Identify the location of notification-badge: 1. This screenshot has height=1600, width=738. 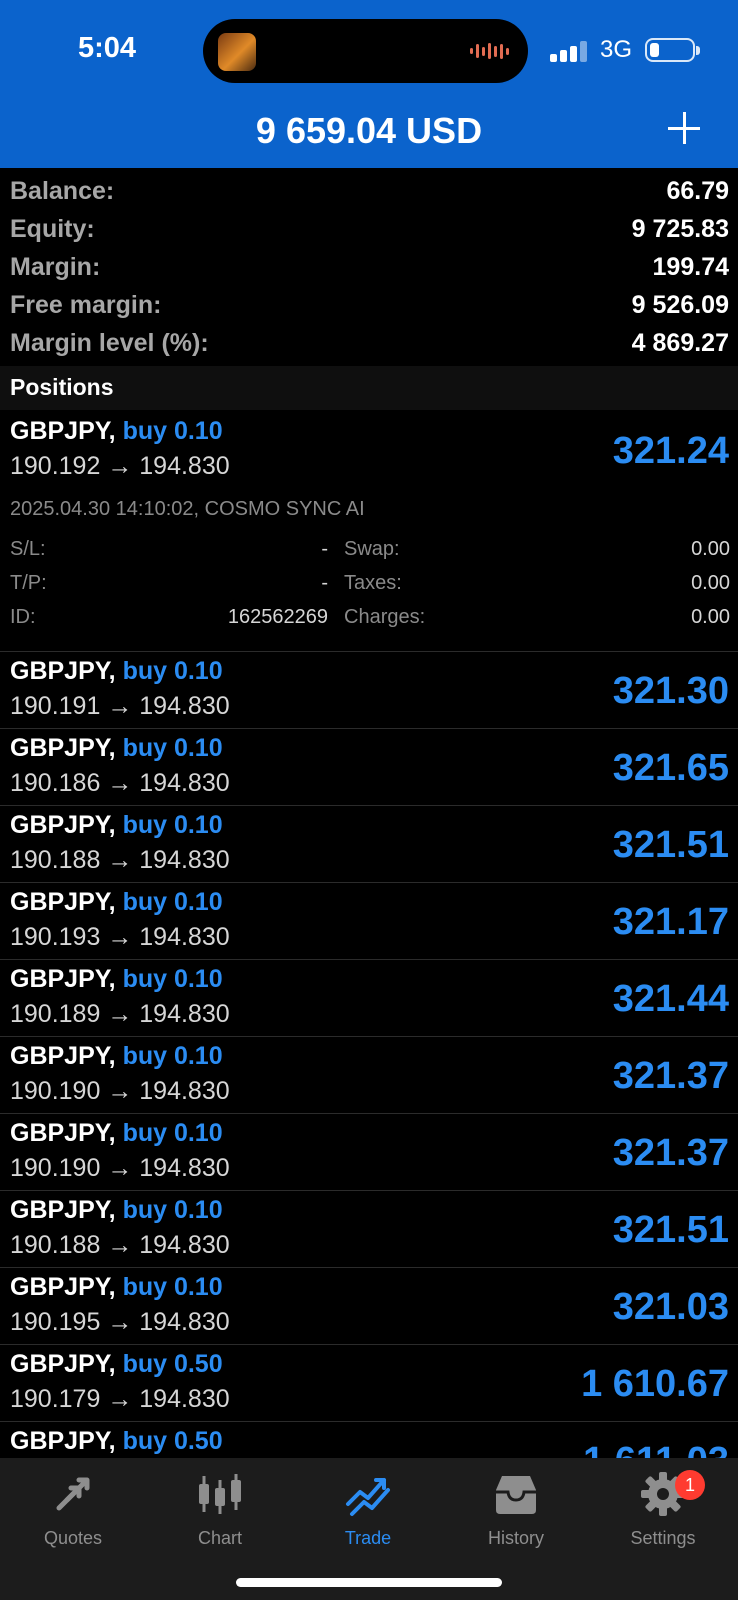
(690, 1485).